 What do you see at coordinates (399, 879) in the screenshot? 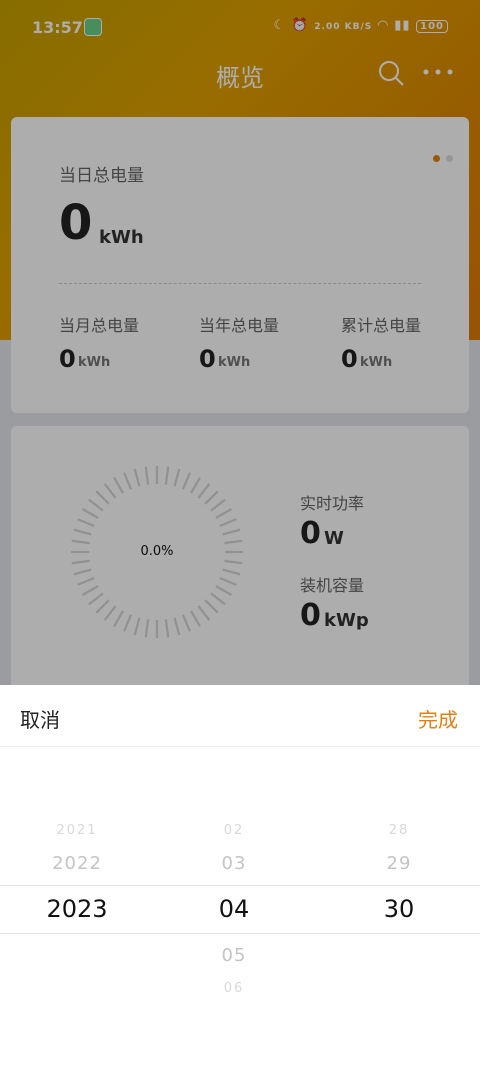
I see `day-wheel: 28 29 30` at bounding box center [399, 879].